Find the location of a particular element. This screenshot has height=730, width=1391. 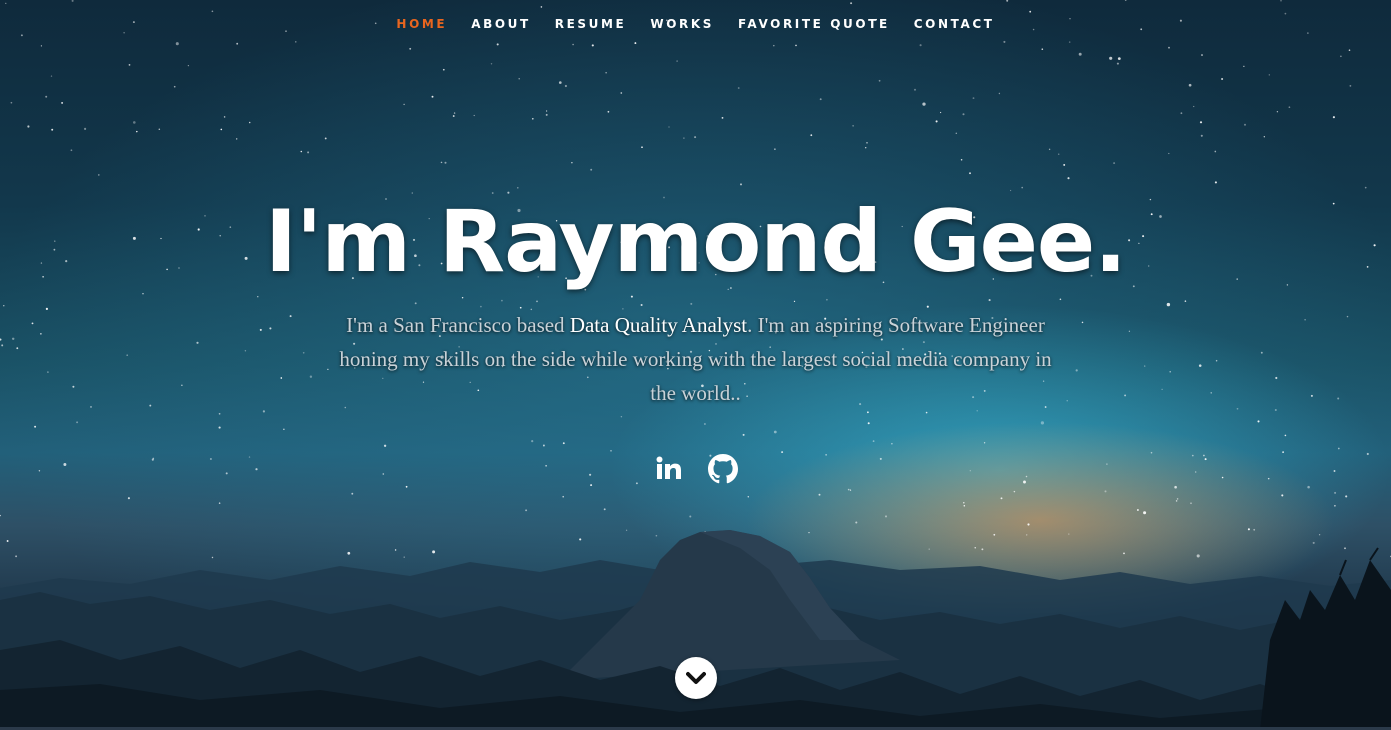

nav-works-link: WORKS is located at coordinates (682, 24).